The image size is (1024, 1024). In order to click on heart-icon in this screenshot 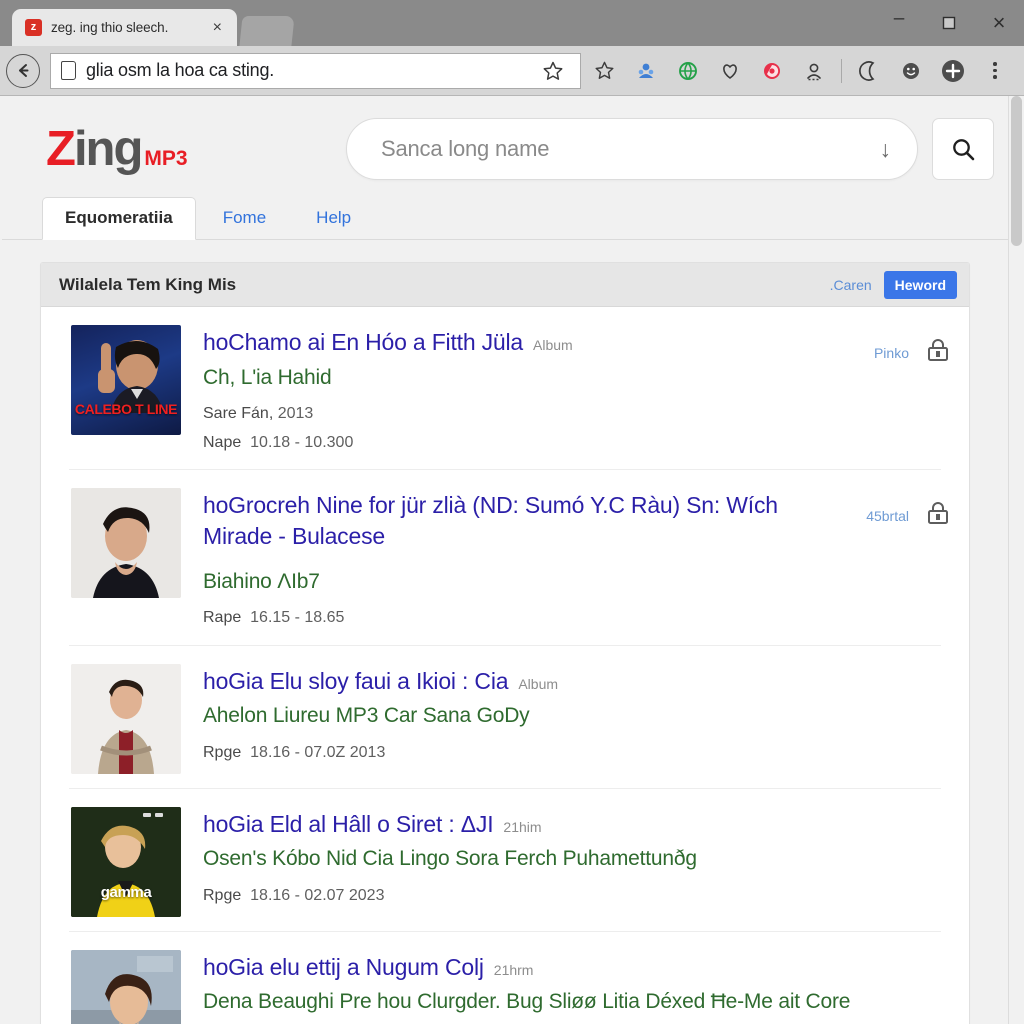, I will do `click(730, 71)`.